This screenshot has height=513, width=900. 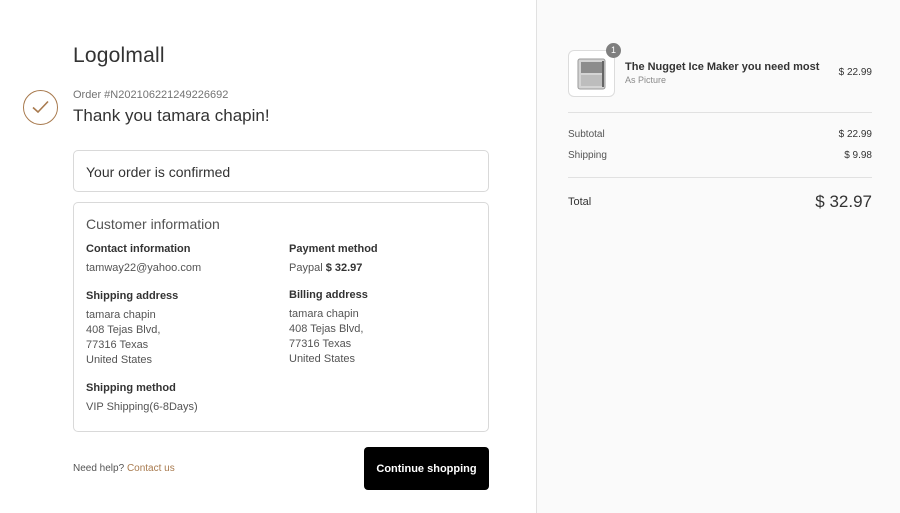 I want to click on thank-you-heading: Thank you tamara chapin!, so click(x=171, y=115).